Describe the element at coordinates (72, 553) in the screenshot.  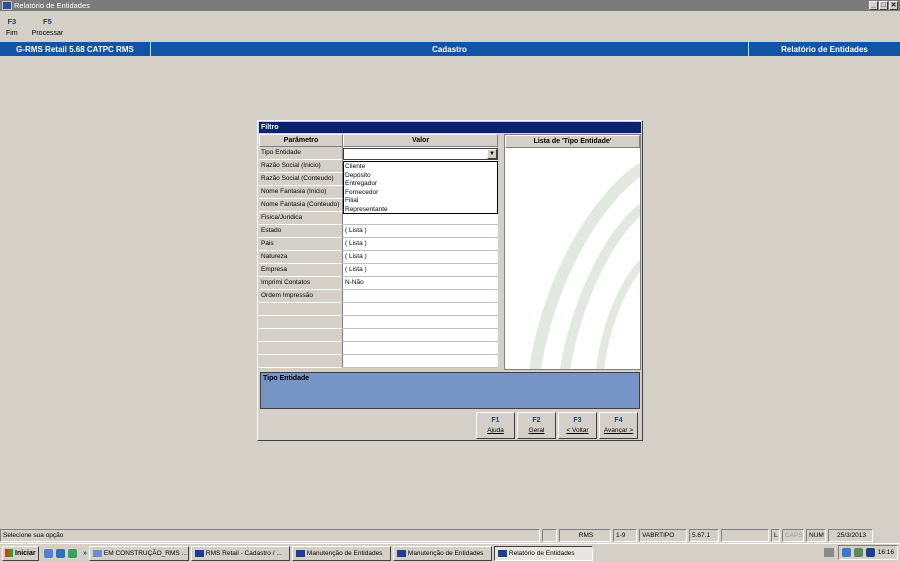
I see `explorer-icon` at that location.